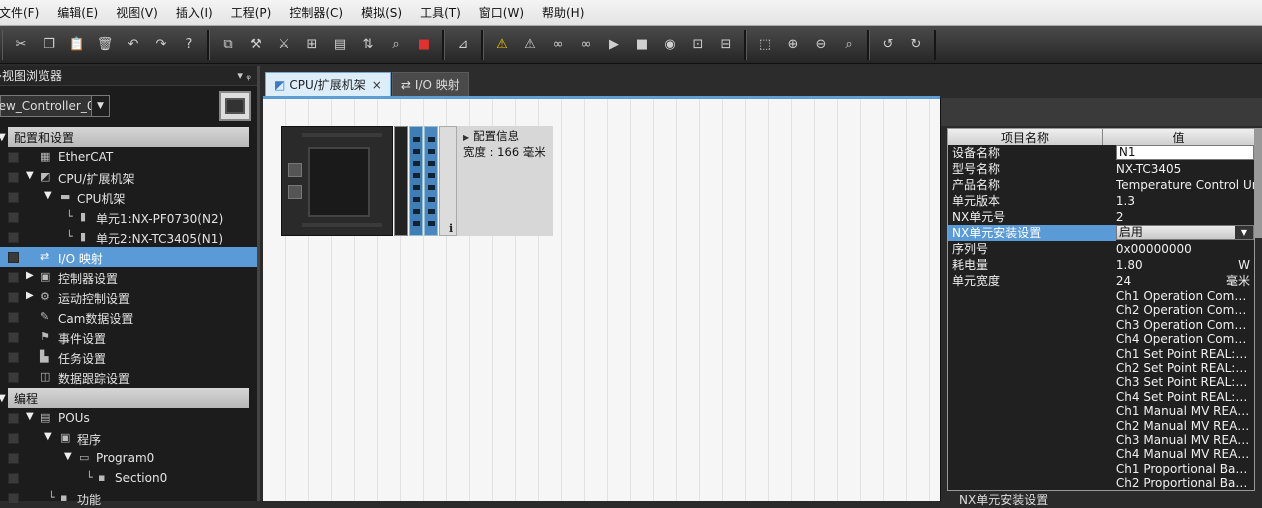 This screenshot has height=508, width=1262. What do you see at coordinates (1101, 397) in the screenshot?
I see `channel-row: Ch4 Set Point REAL:32[位]` at bounding box center [1101, 397].